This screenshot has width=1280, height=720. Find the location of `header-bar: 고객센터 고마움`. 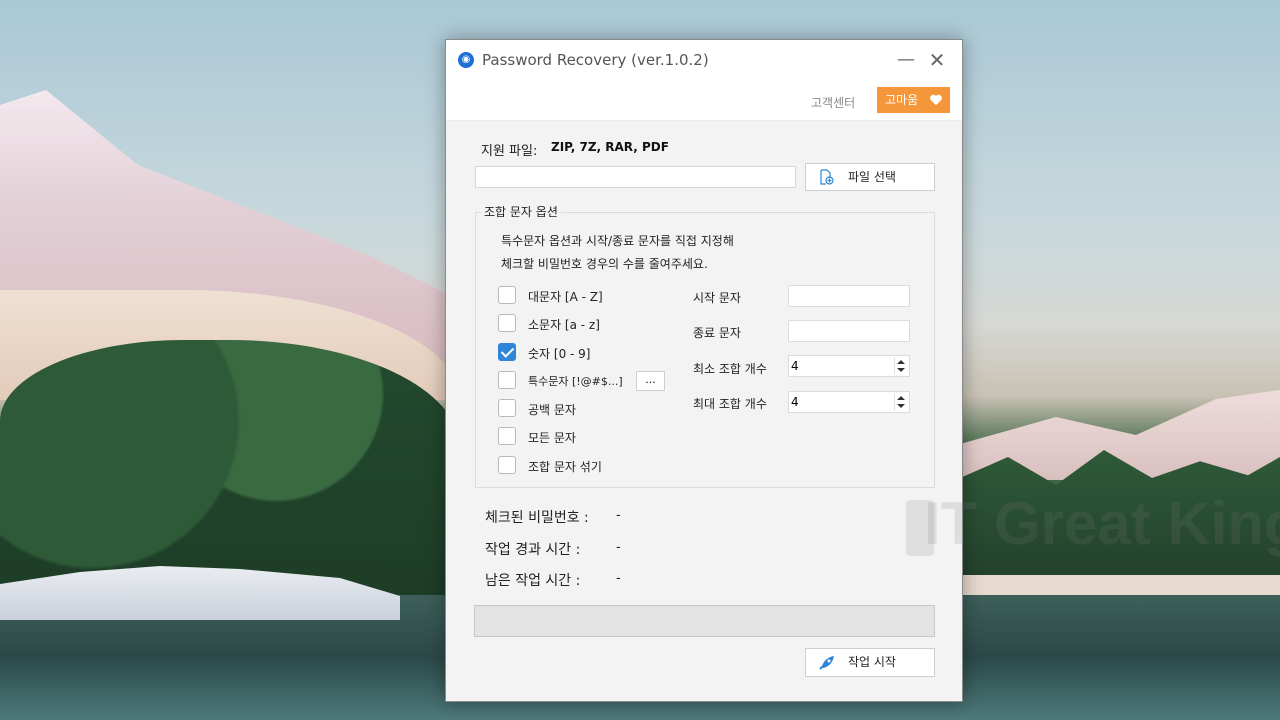

header-bar: 고객센터 고마움 is located at coordinates (704, 101).